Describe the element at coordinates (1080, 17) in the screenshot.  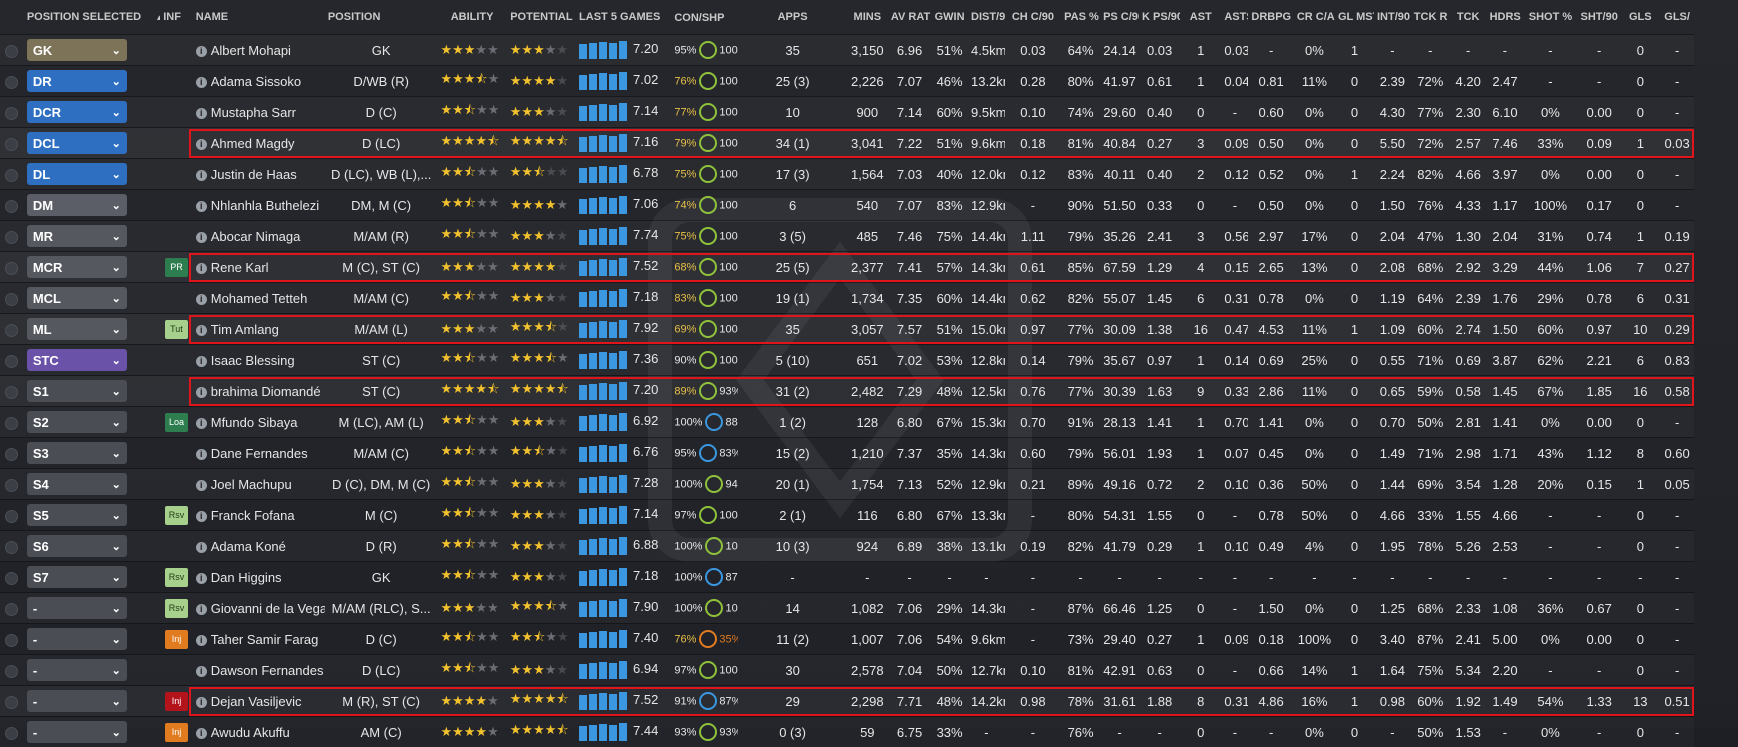
I see `column-header-pas: PAS %` at that location.